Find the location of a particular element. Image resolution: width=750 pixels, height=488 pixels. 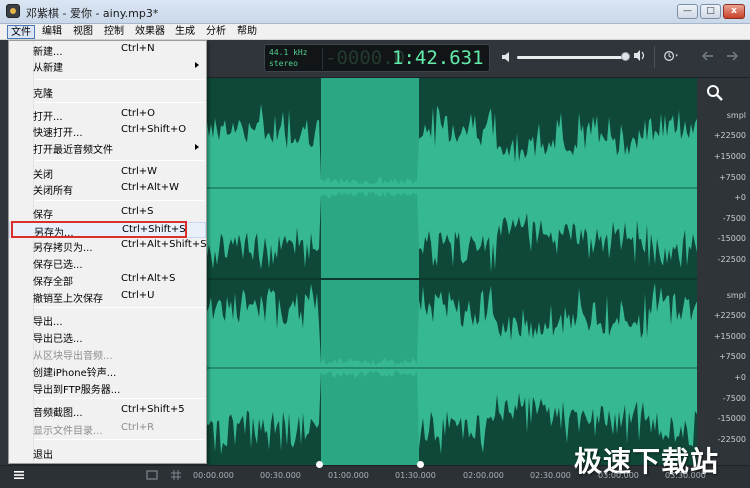

file-menu-item: 显示文件目录... Ctrl+R is located at coordinates (107, 429).